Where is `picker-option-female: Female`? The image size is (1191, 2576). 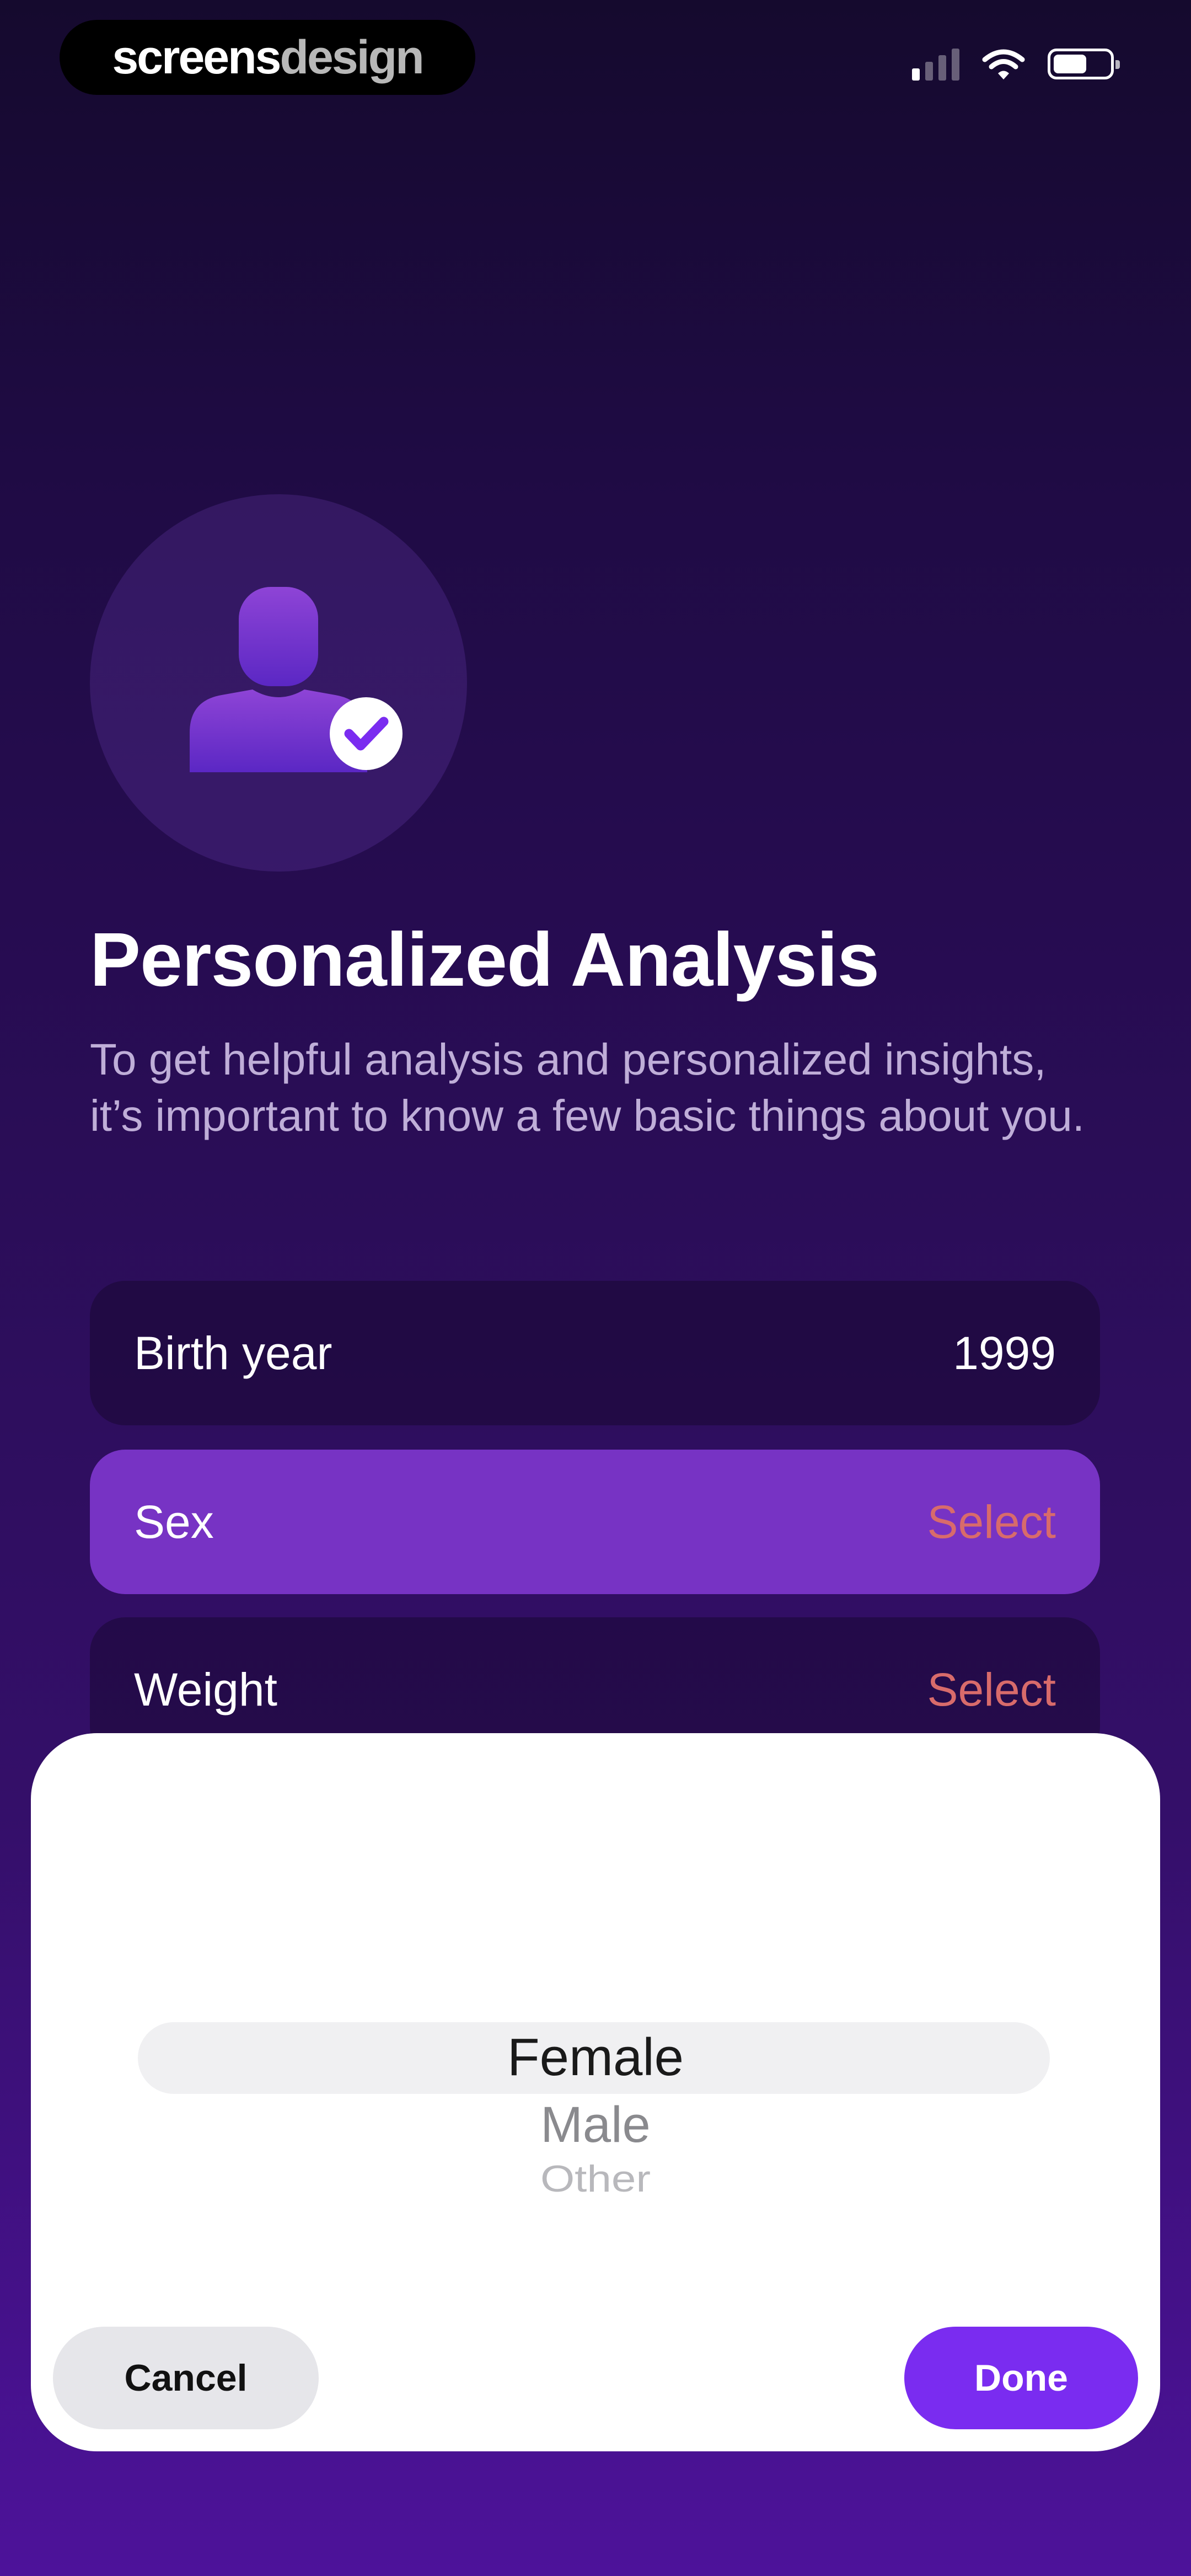
picker-option-female: Female is located at coordinates (595, 2057).